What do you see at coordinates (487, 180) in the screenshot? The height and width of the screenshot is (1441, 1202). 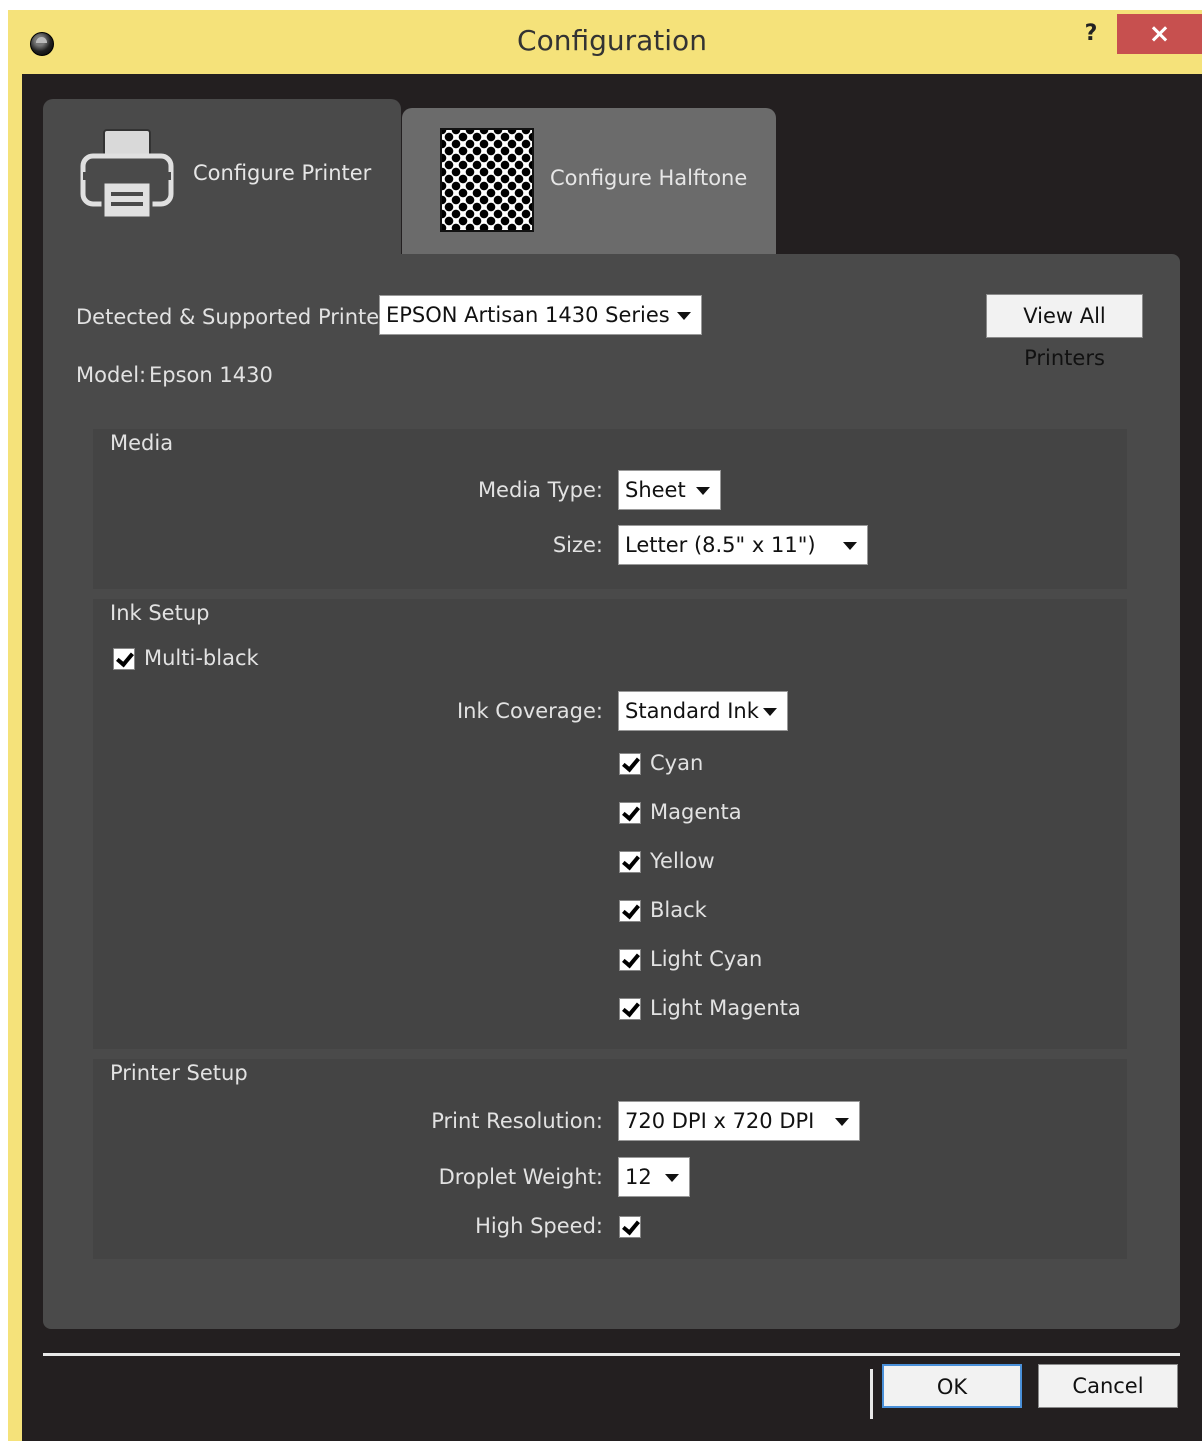 I see `halftone-pattern-icon` at bounding box center [487, 180].